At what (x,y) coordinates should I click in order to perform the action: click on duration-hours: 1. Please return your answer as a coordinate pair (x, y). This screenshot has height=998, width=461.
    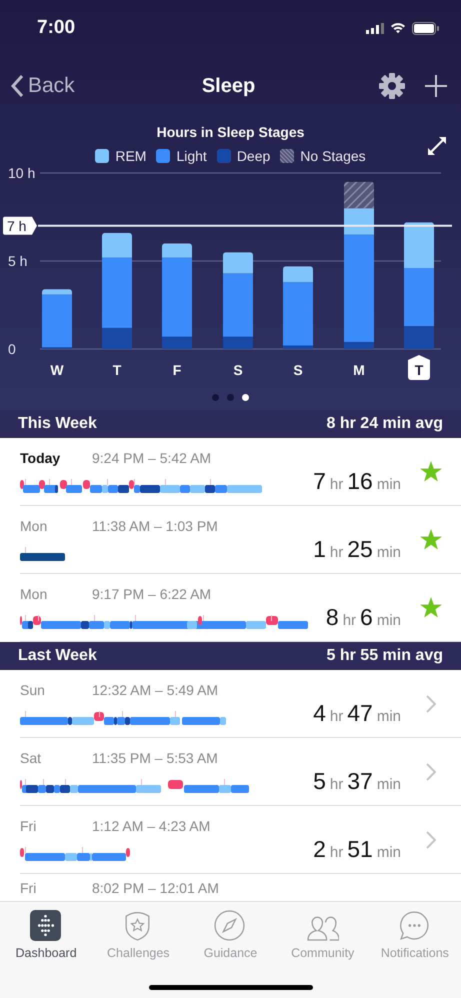
    Looking at the image, I should click on (319, 549).